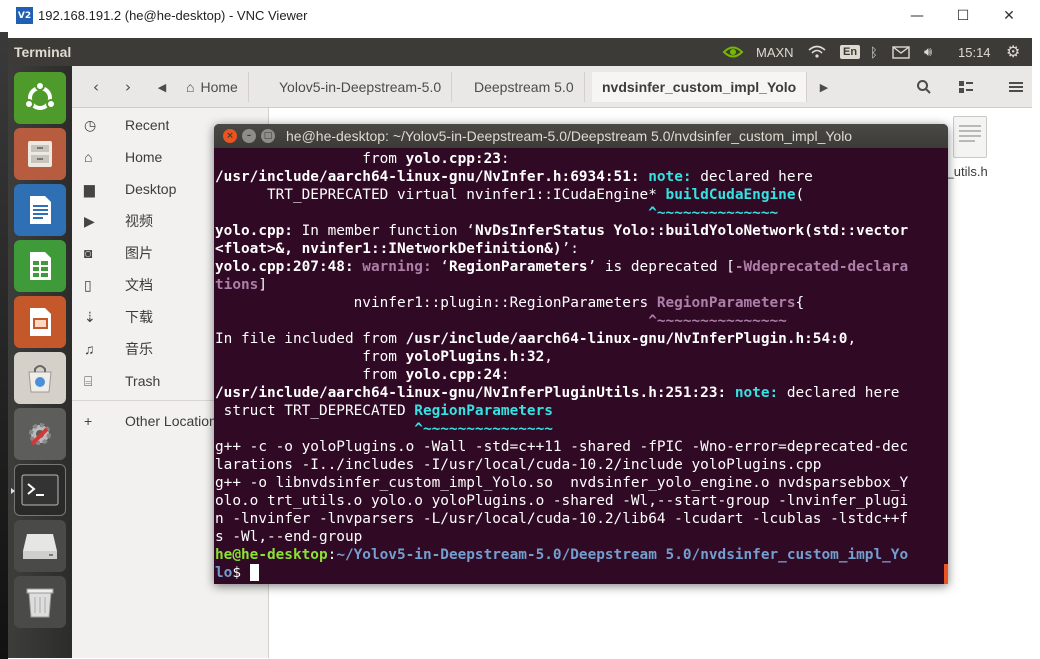 Image resolution: width=1040 pixels, height=659 pixels. What do you see at coordinates (579, 213) in the screenshot?
I see `terminal-line: ^~~~~~~~~~~~~~~` at bounding box center [579, 213].